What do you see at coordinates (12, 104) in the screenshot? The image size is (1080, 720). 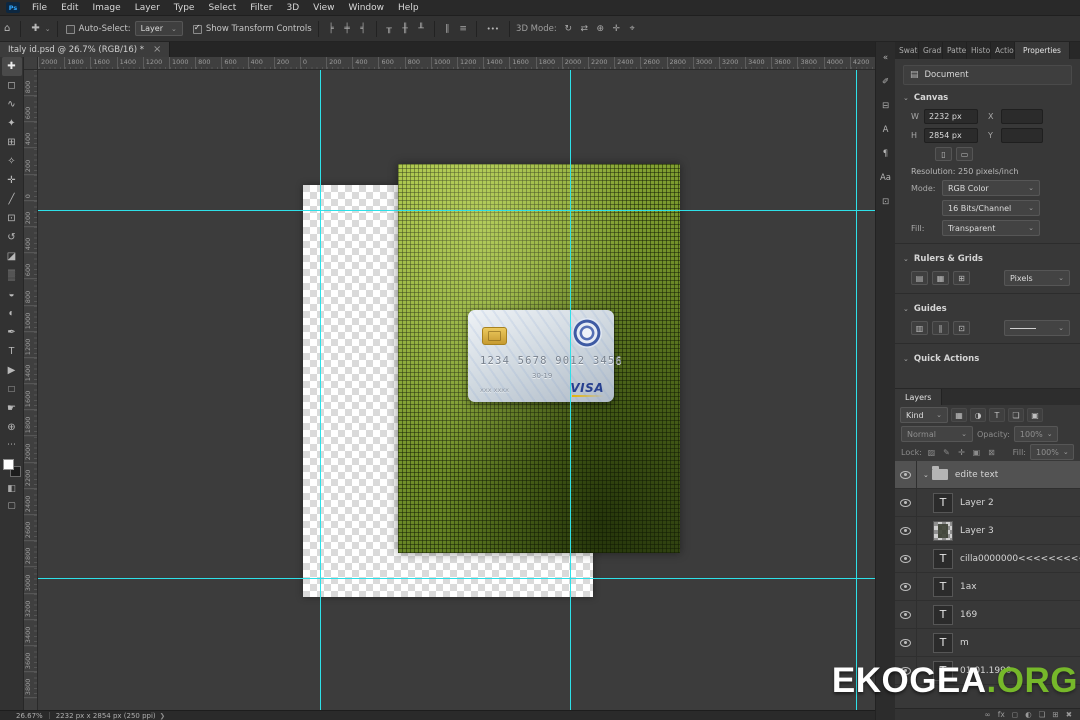 I see `lasso-tool: ∿` at bounding box center [12, 104].